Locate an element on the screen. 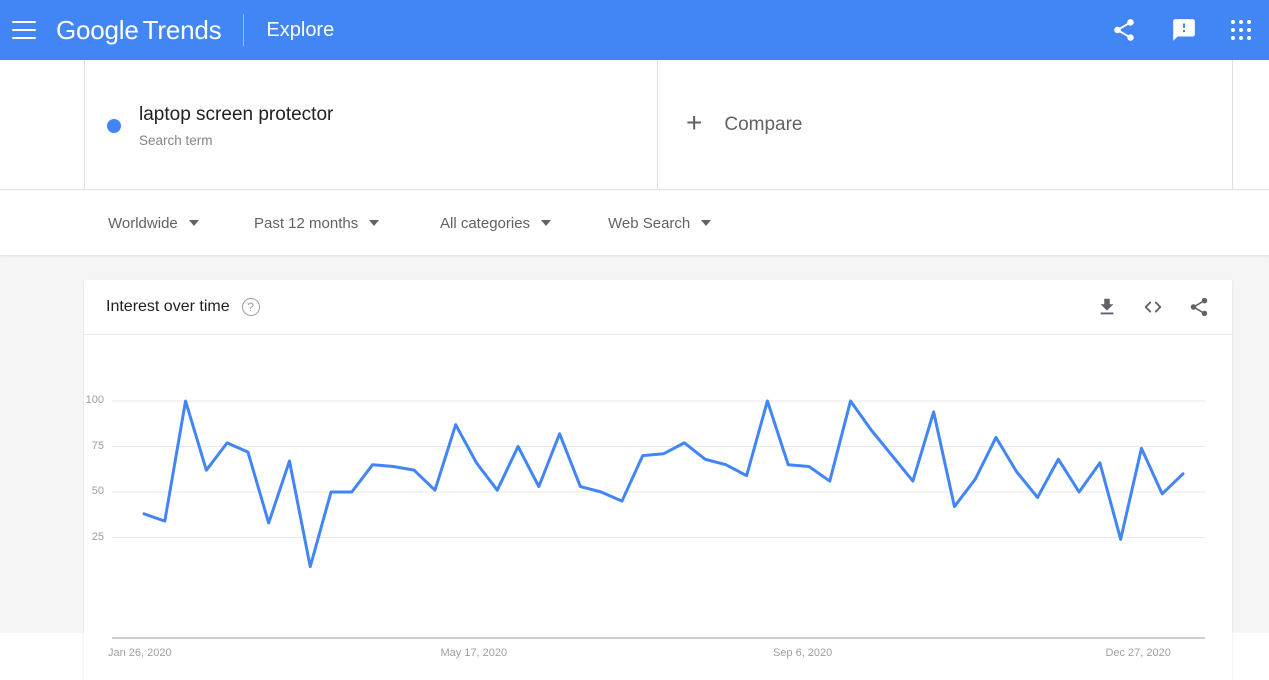 The width and height of the screenshot is (1269, 680). y-axis-tick-label: 75 is located at coordinates (97, 445).